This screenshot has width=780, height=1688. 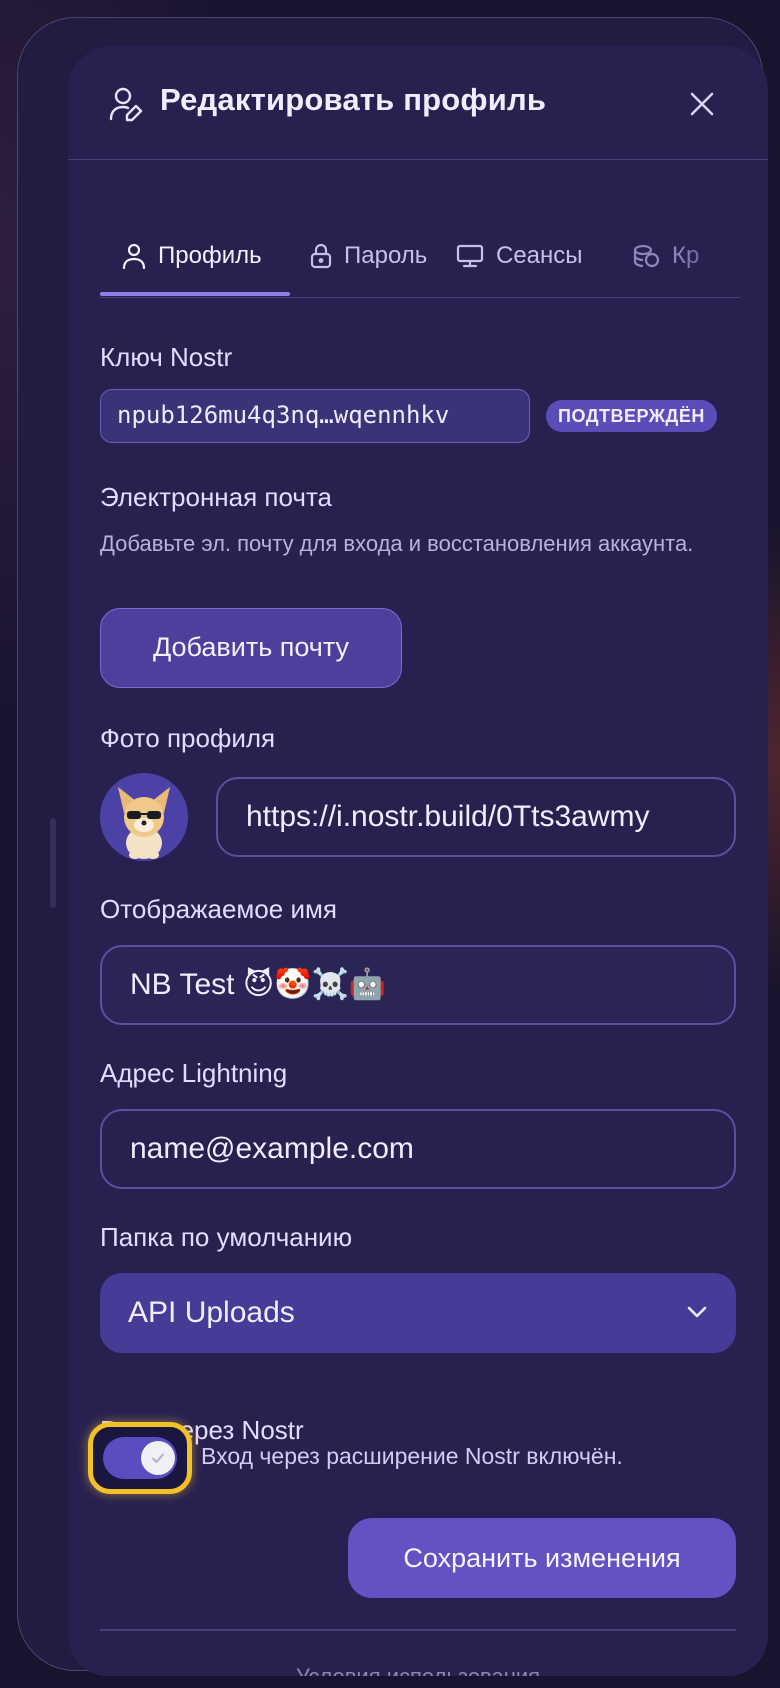 I want to click on check-icon, so click(x=158, y=1458).